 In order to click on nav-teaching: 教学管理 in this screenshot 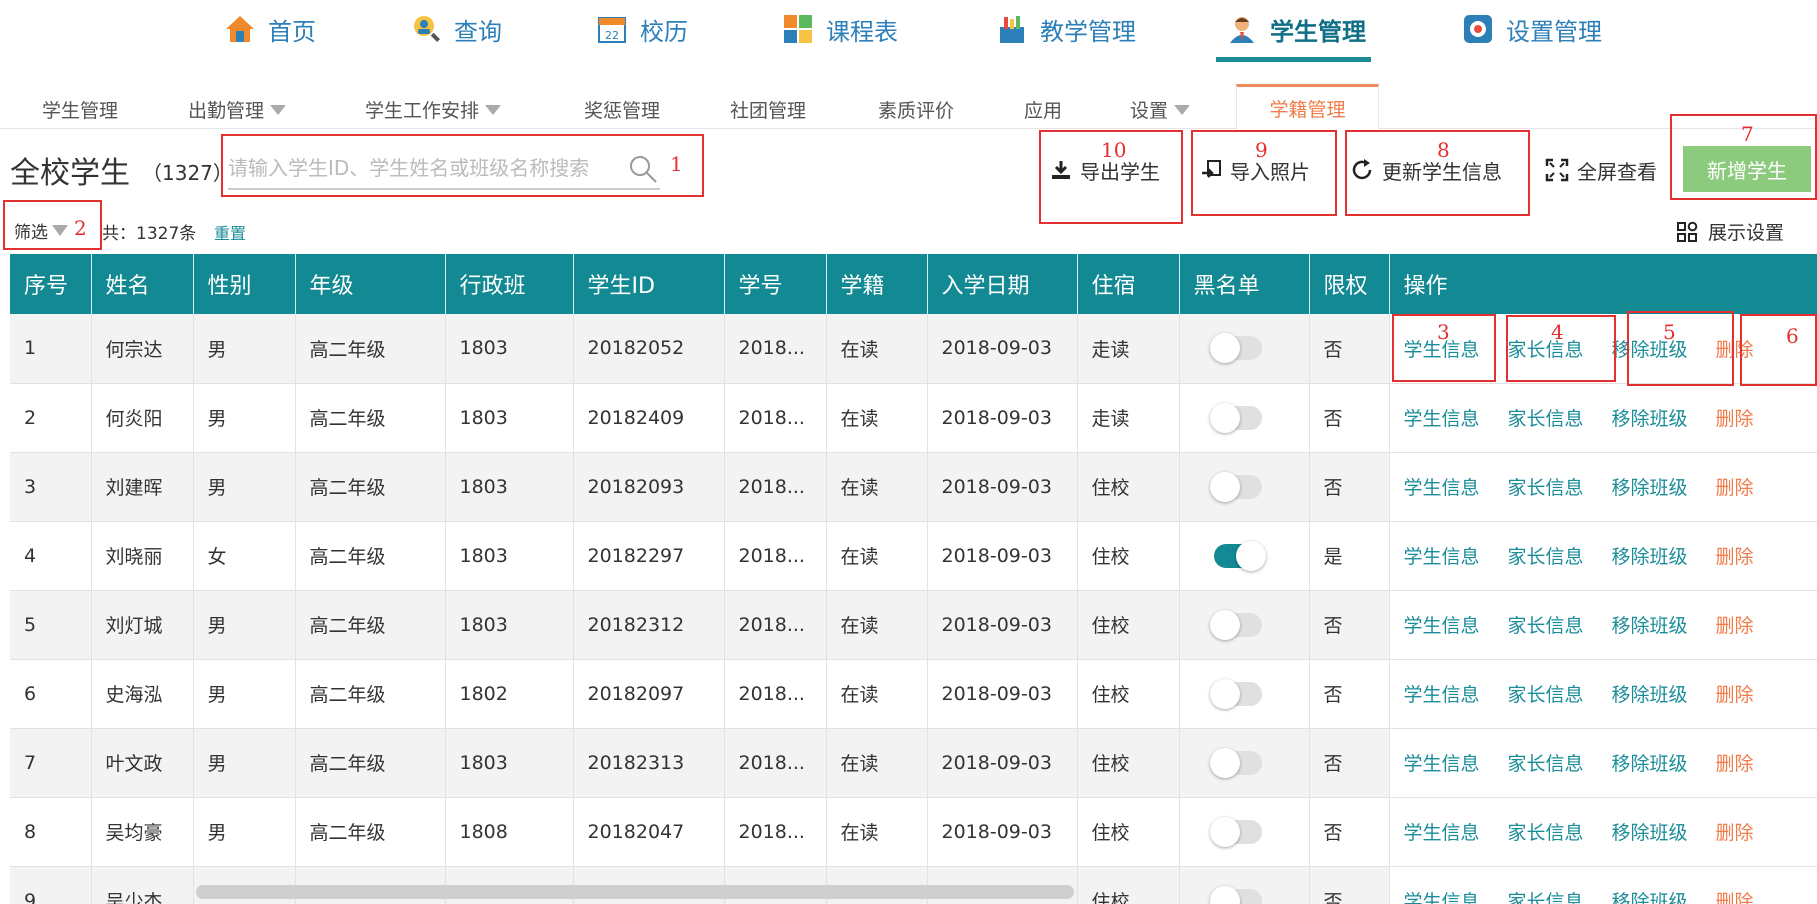, I will do `click(1066, 29)`.